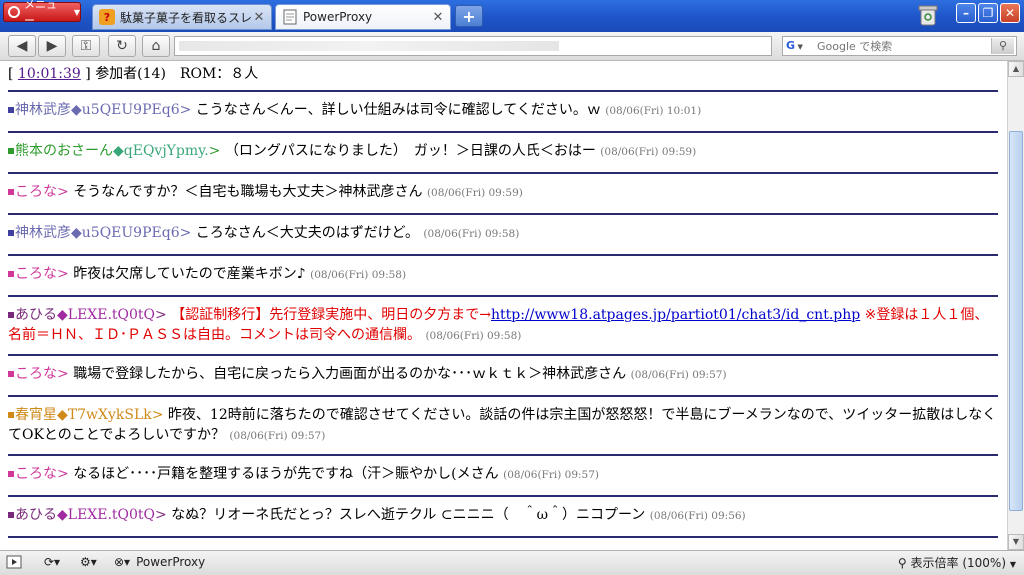 This screenshot has width=1024, height=575. What do you see at coordinates (1002, 46) in the screenshot?
I see `search-icon: ⚲` at bounding box center [1002, 46].